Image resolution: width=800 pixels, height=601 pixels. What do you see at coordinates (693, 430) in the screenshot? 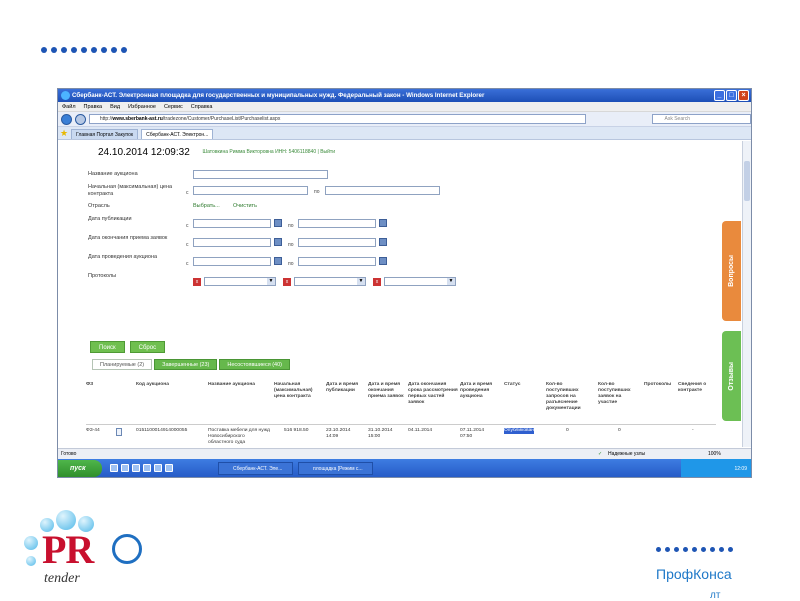
I see `row-contract: -` at bounding box center [693, 430].